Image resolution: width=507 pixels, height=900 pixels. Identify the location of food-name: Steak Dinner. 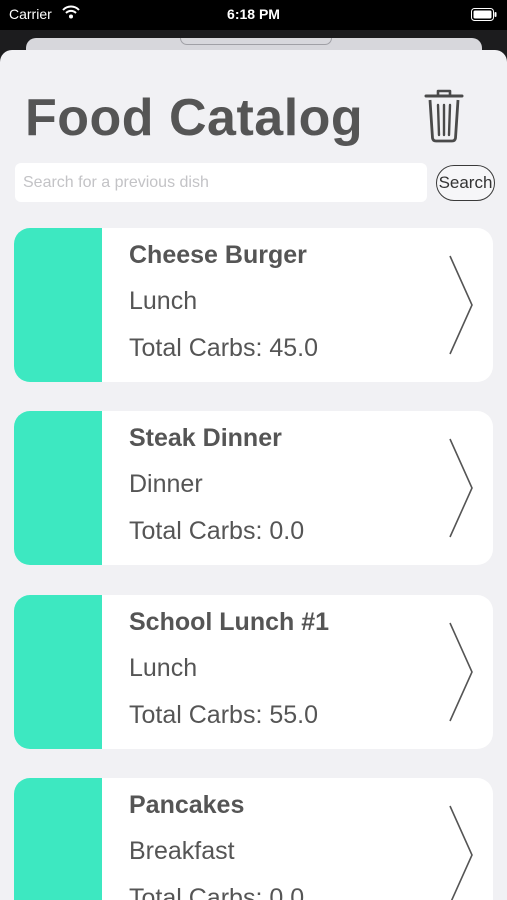
(205, 438).